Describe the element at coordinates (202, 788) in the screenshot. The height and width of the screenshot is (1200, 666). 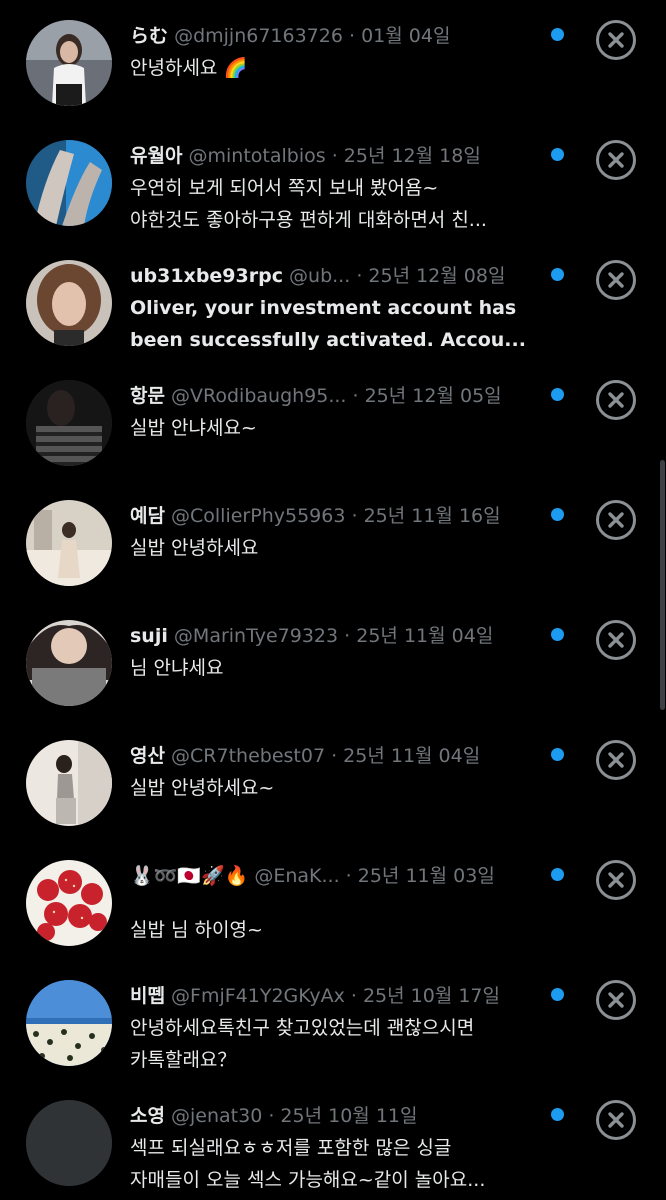
I see `message-preview: 실밥 안녕하세요~` at that location.